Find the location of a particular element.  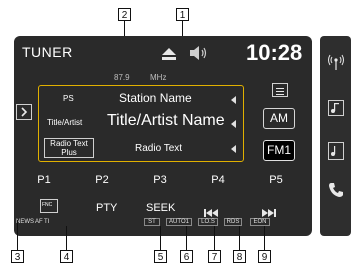

ti-indicator: TI is located at coordinates (47, 222).